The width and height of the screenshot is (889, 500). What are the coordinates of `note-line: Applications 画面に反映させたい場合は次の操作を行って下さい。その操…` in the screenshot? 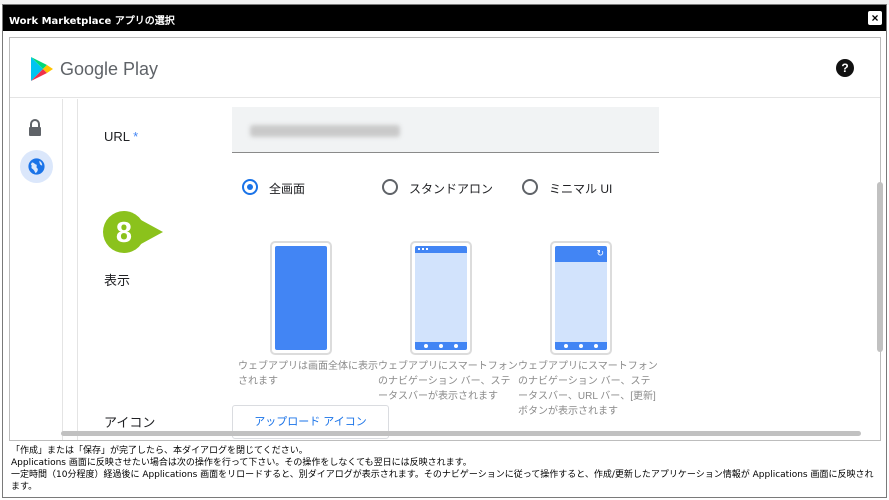 It's located at (241, 463).